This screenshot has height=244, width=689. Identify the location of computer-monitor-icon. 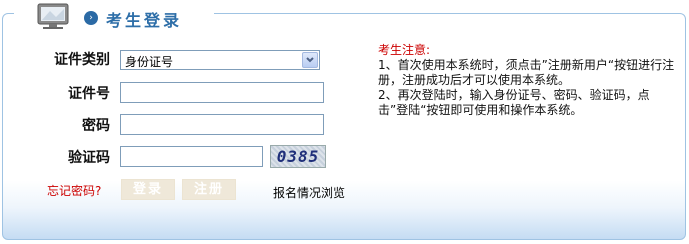
(53, 16).